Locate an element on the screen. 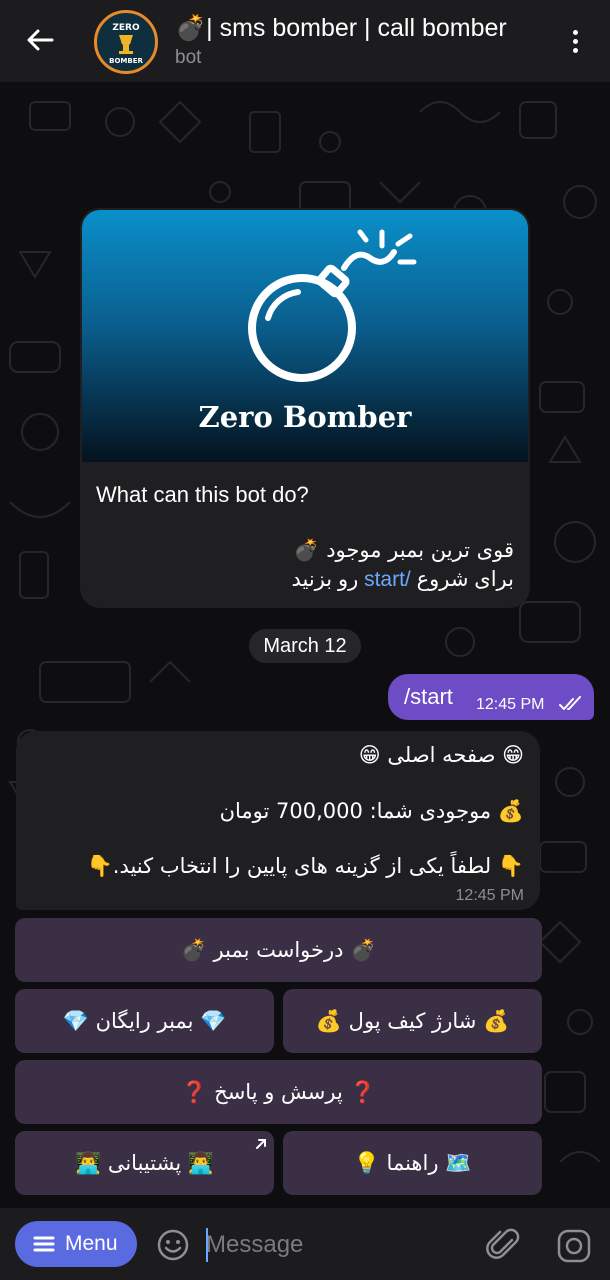 Image resolution: width=610 pixels, height=1280 pixels. bot-menu-button: Menu is located at coordinates (76, 1244).